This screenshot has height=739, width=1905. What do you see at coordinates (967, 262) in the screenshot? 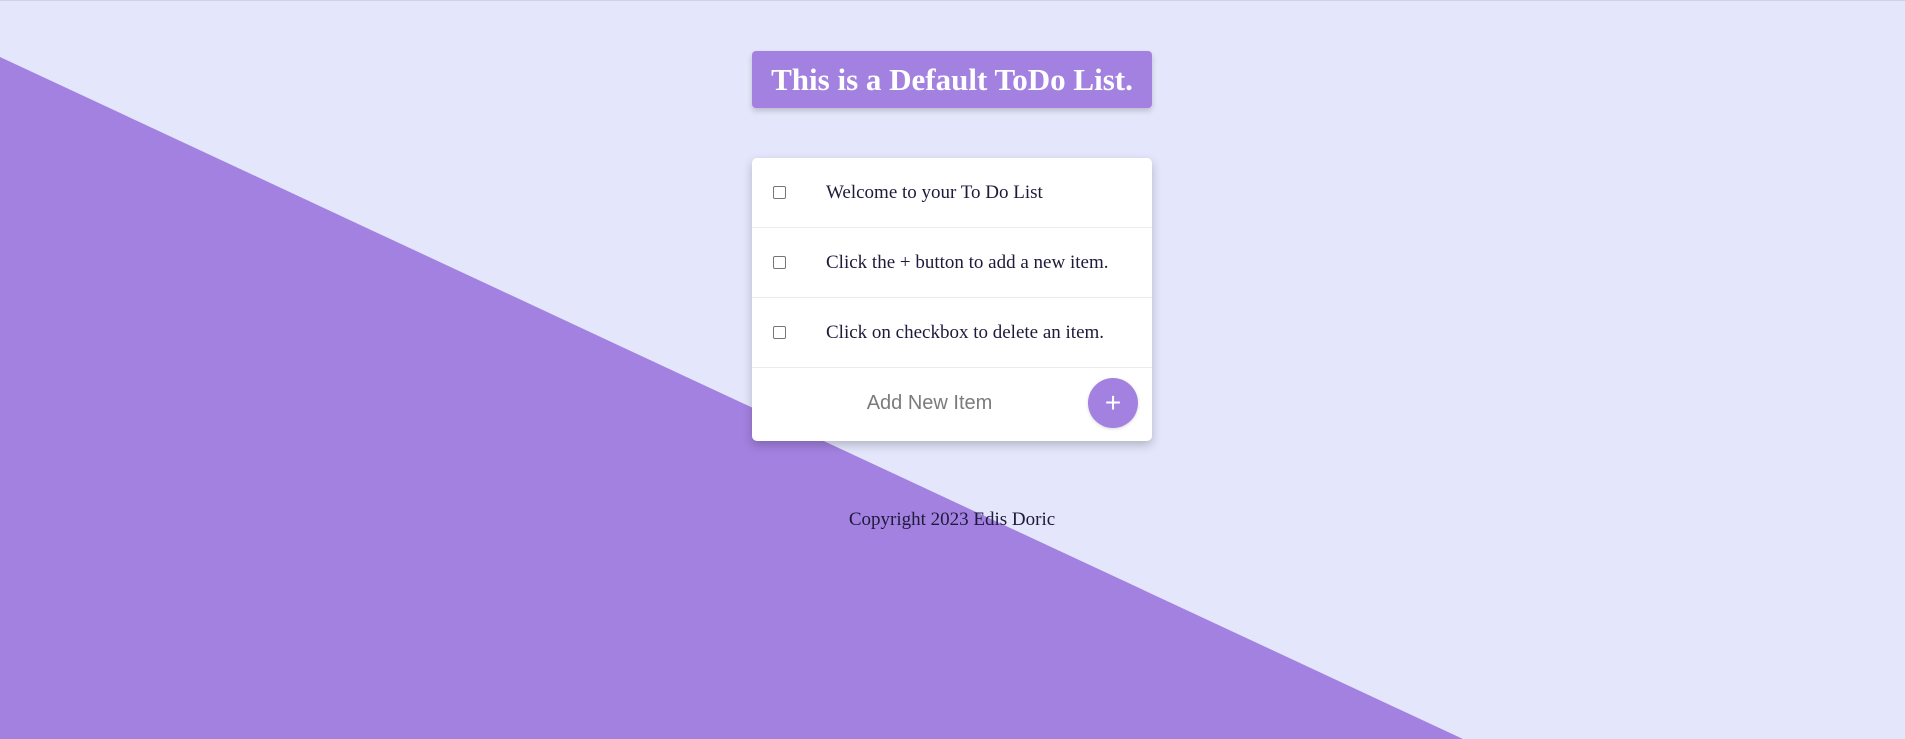
I see `todo-item-label: Click the + button to add a new item.` at bounding box center [967, 262].